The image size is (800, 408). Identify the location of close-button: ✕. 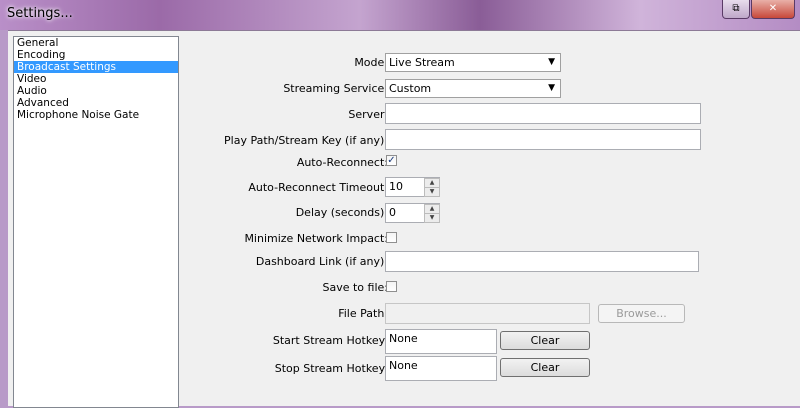
(773, 9).